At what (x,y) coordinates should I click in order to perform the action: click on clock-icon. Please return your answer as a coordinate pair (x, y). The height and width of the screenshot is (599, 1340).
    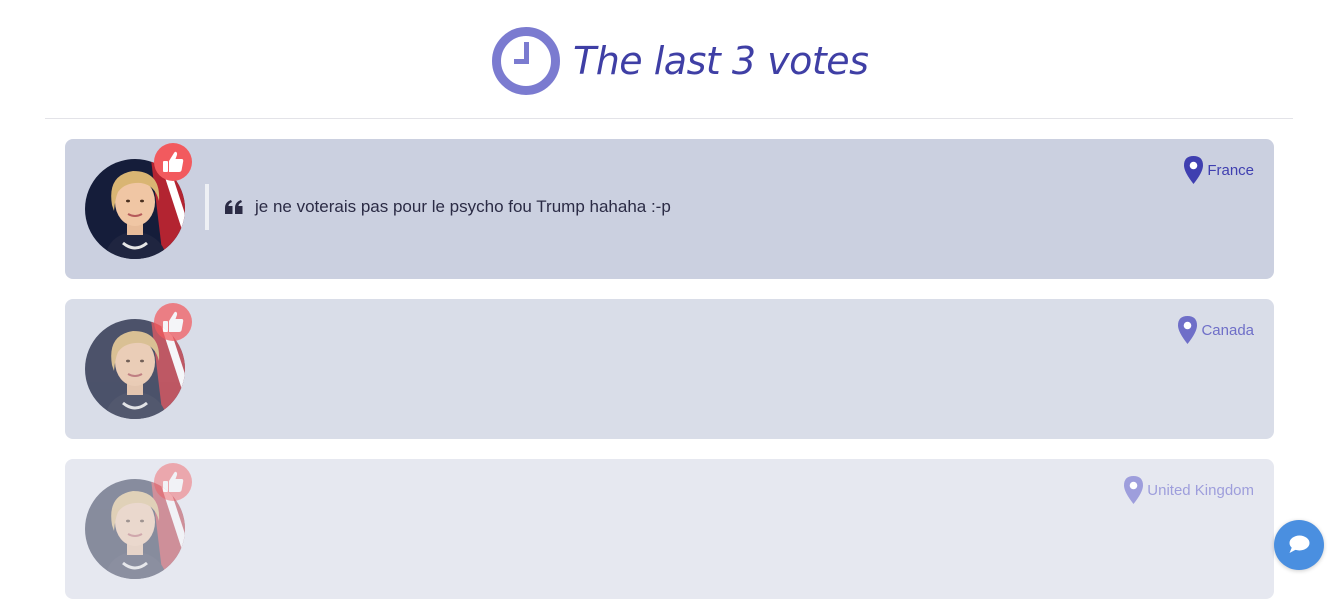
    Looking at the image, I should click on (526, 61).